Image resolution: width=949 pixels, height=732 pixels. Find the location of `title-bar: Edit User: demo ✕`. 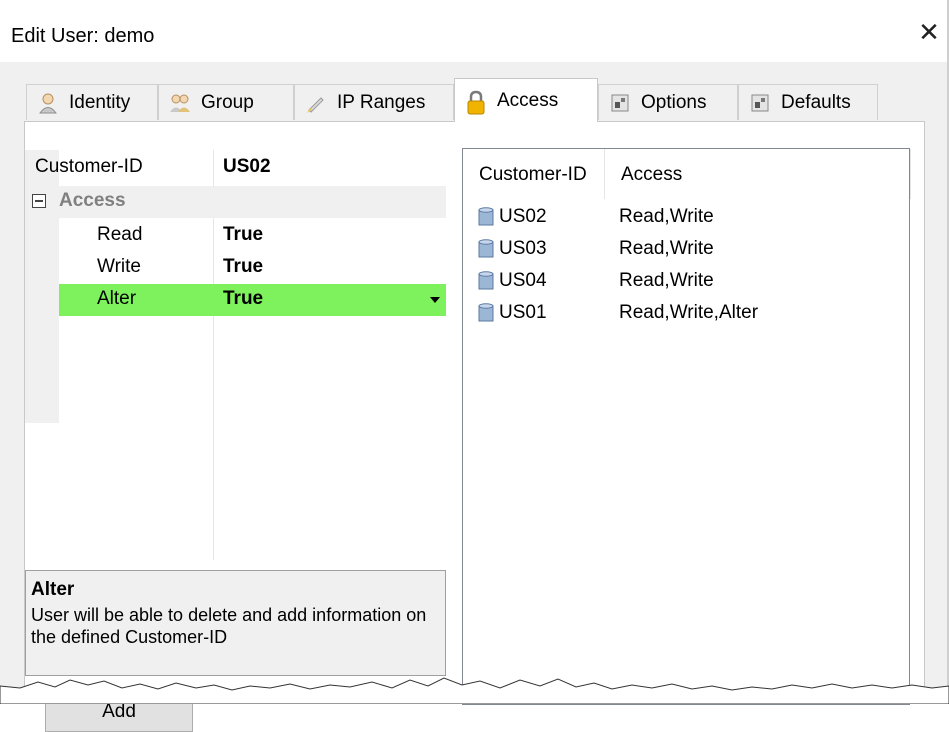

title-bar: Edit User: demo ✕ is located at coordinates (474, 31).